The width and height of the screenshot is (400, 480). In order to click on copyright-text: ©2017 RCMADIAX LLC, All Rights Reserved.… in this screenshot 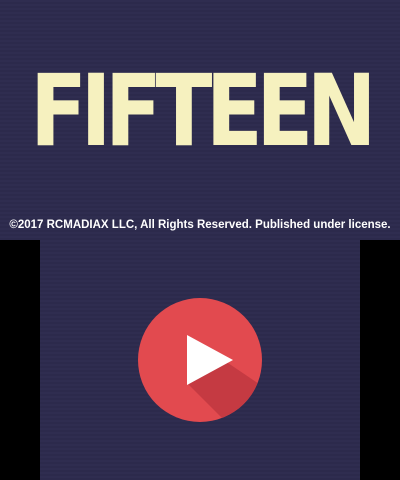, I will do `click(200, 225)`.